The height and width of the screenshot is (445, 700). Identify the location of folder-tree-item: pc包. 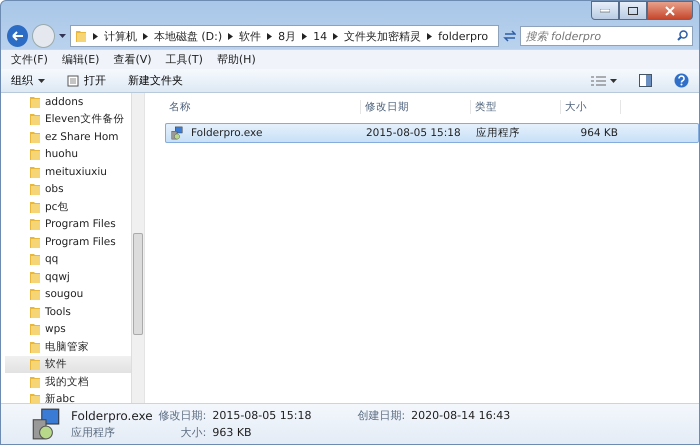
(68, 207).